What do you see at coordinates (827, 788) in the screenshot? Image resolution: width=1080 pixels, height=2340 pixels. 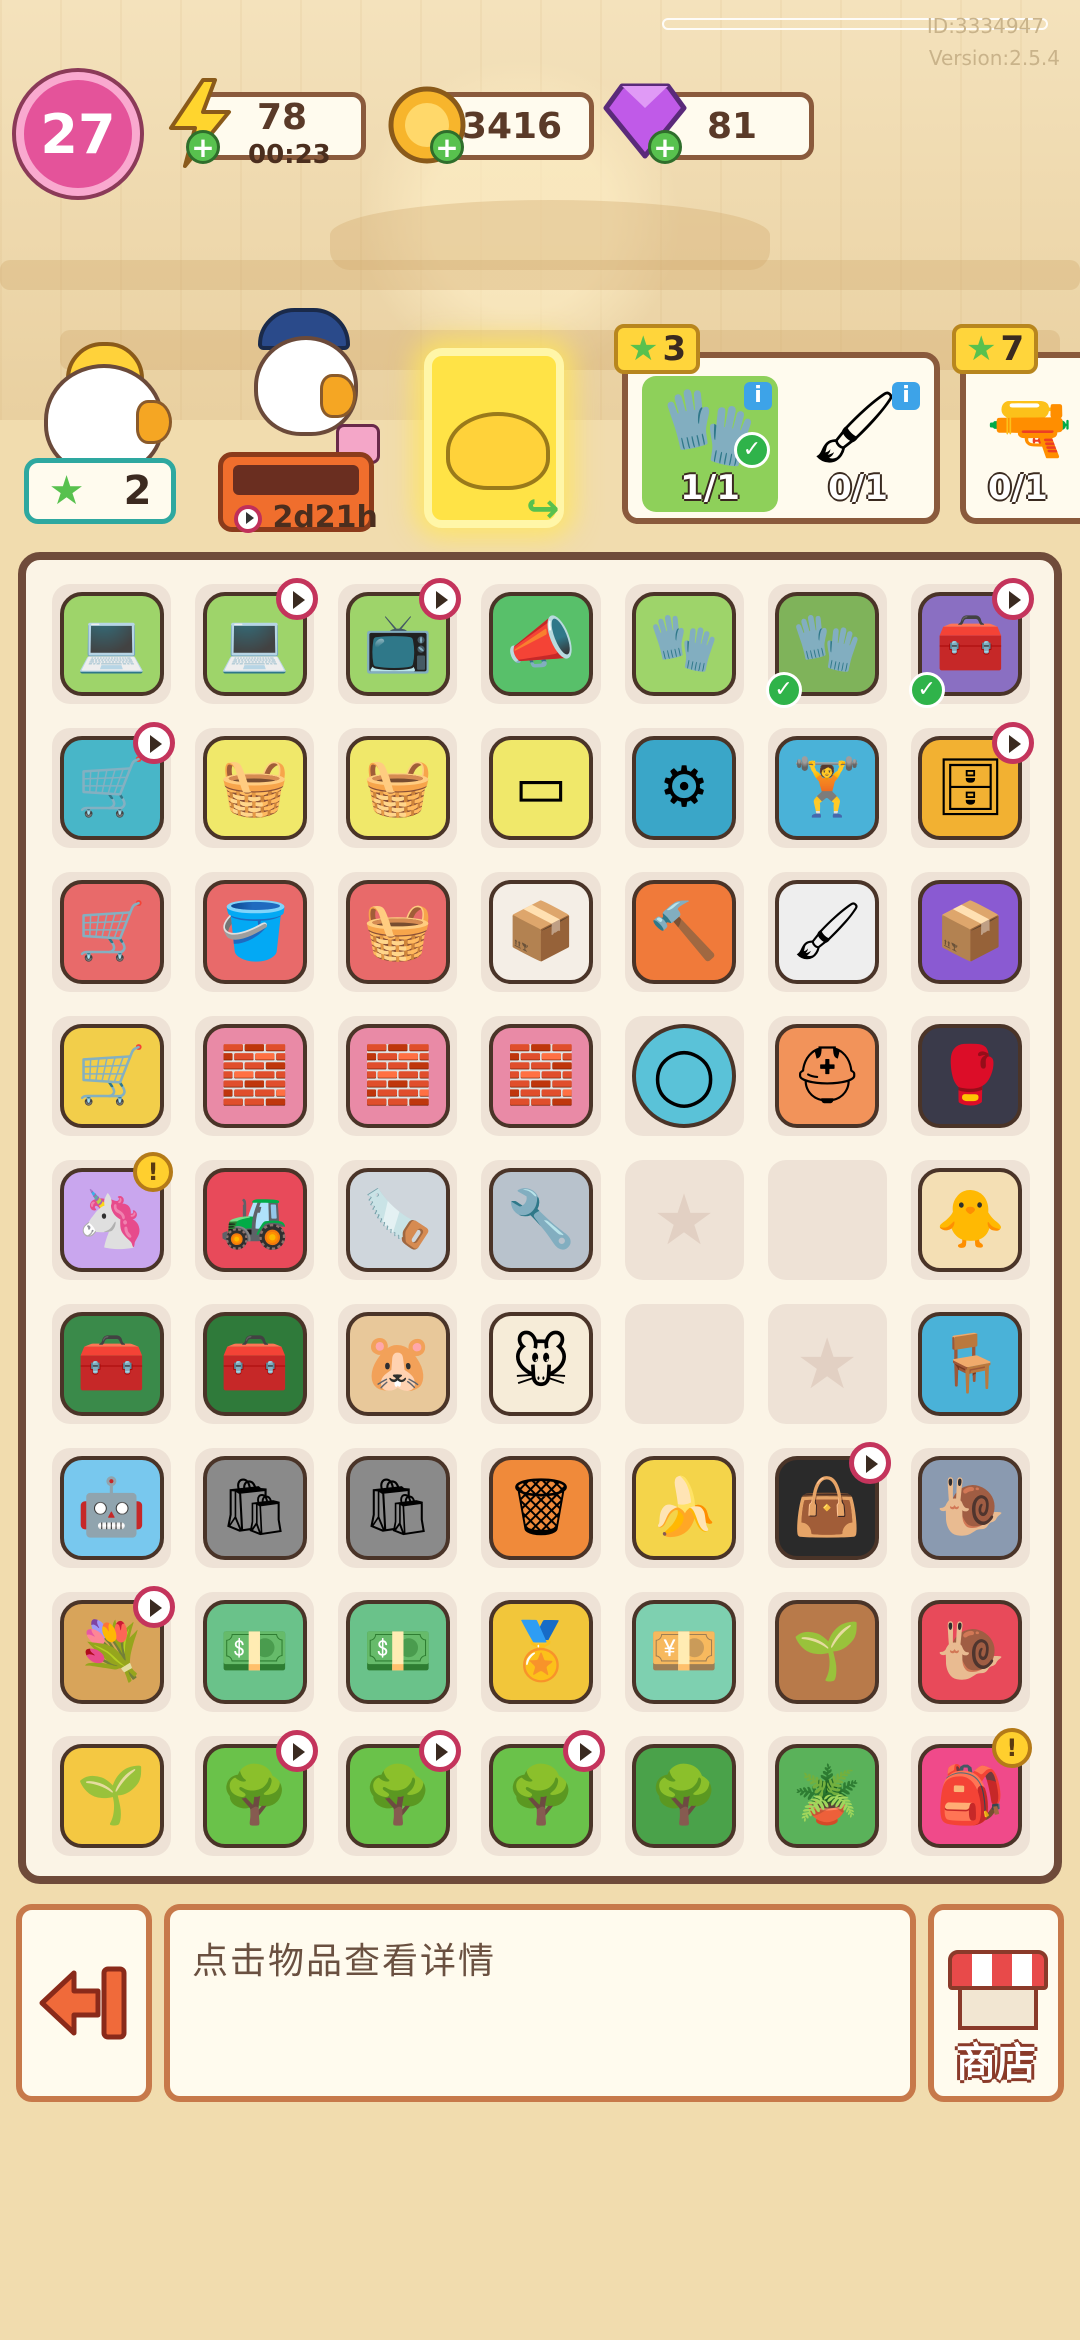 I see `board-cell: 🏋` at bounding box center [827, 788].